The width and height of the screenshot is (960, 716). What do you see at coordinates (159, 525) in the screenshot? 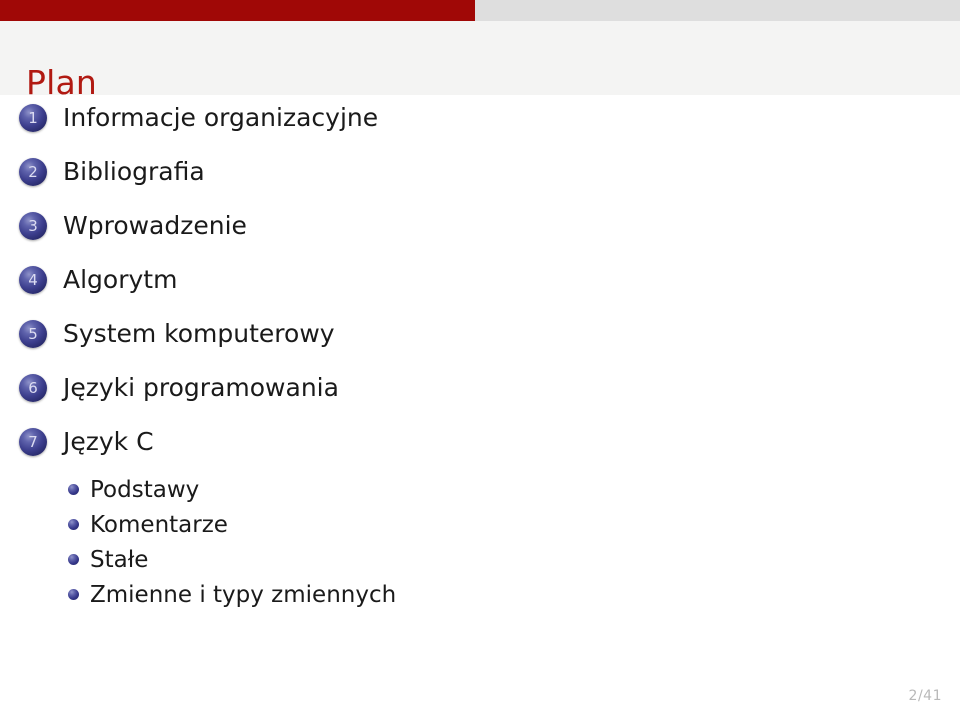
I see `toc-subitem-label: Komentarze` at bounding box center [159, 525].